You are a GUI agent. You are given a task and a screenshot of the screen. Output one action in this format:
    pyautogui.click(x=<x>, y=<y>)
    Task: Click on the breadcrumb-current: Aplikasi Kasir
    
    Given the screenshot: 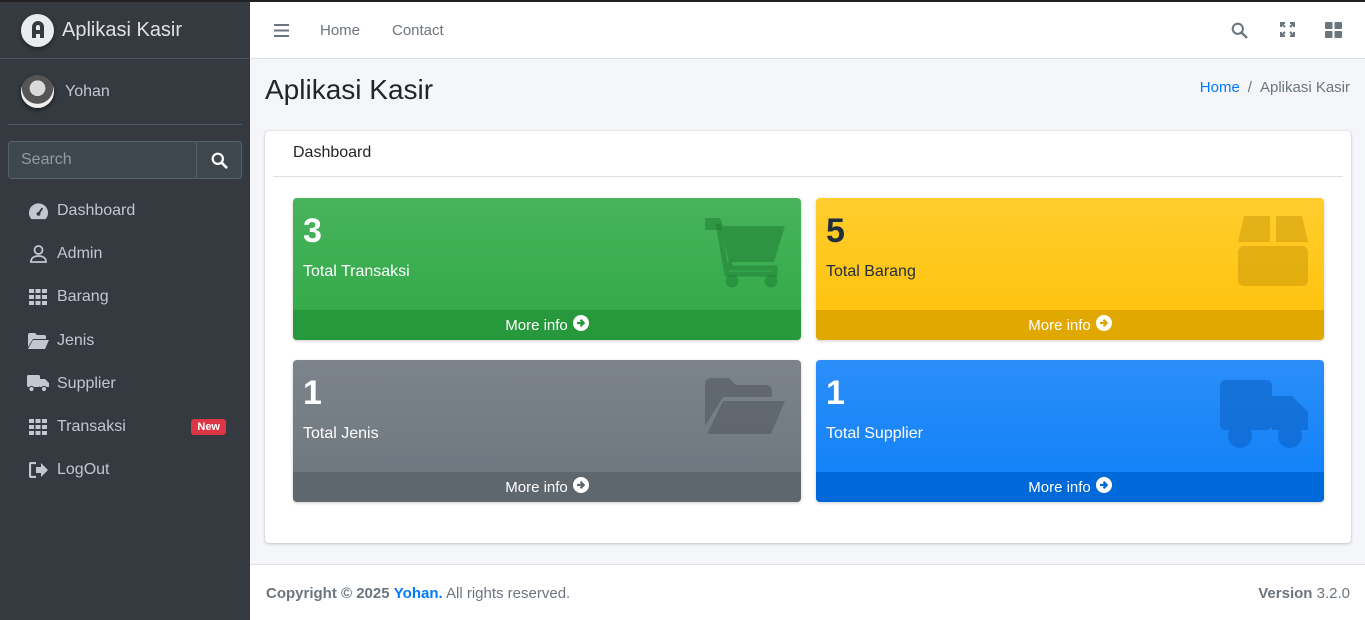 What is the action you would take?
    pyautogui.click(x=1304, y=87)
    